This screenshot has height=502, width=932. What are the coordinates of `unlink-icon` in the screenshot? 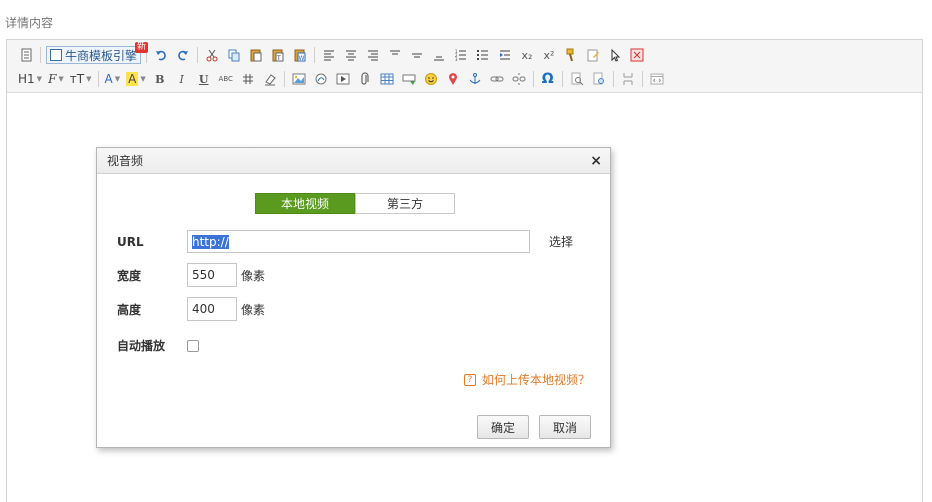 It's located at (519, 79).